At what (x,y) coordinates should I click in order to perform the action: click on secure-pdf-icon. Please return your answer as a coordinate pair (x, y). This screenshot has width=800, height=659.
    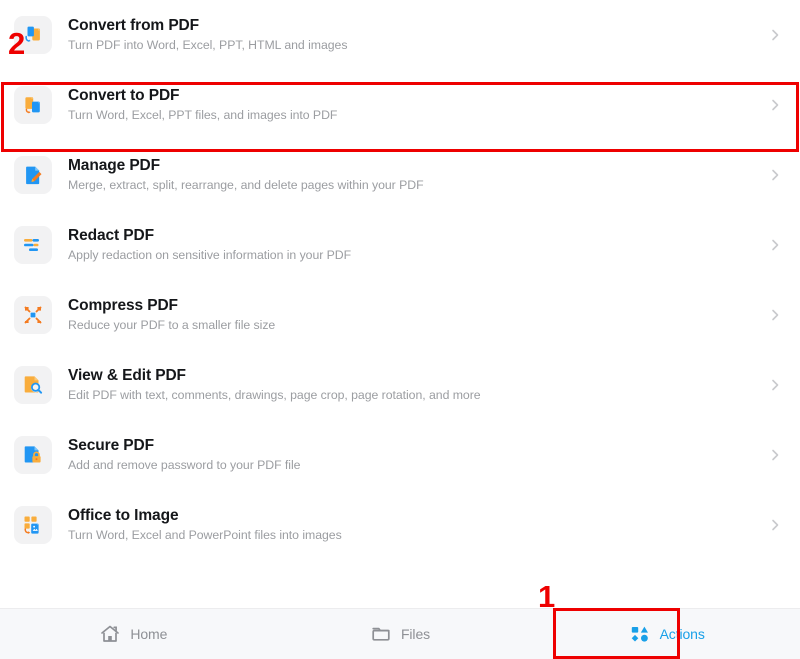
    Looking at the image, I should click on (33, 455).